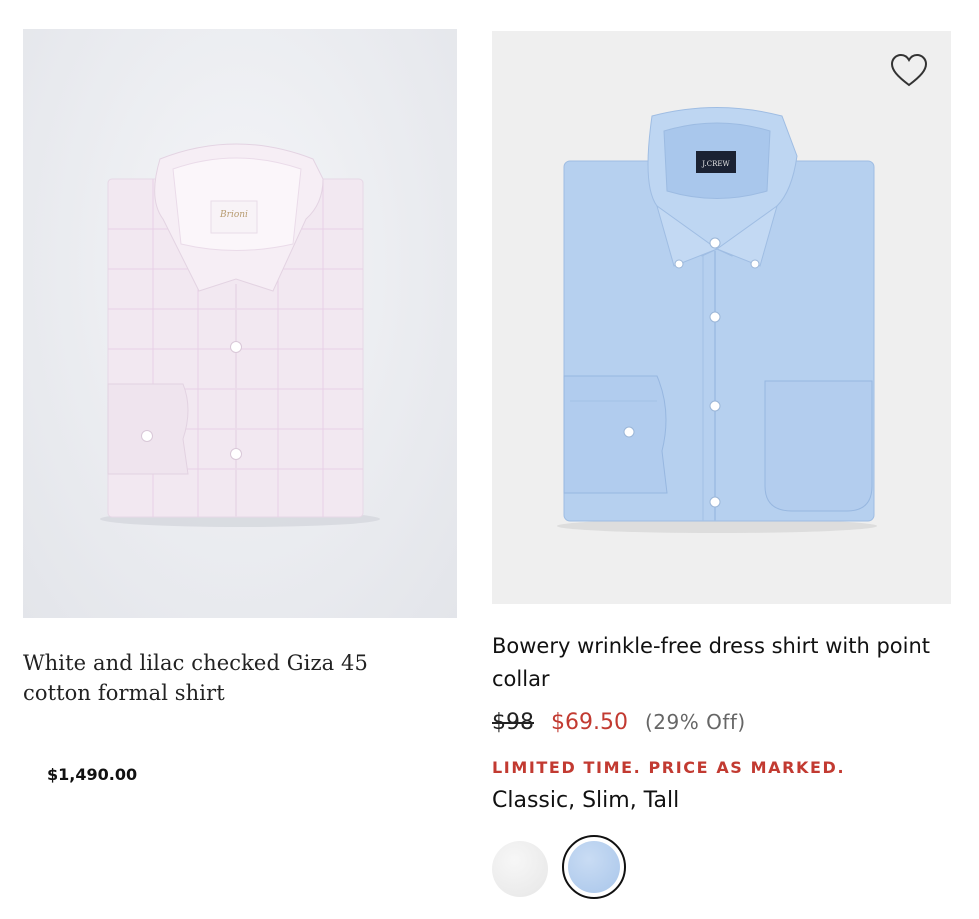  What do you see at coordinates (520, 869) in the screenshot?
I see `swatch-white` at bounding box center [520, 869].